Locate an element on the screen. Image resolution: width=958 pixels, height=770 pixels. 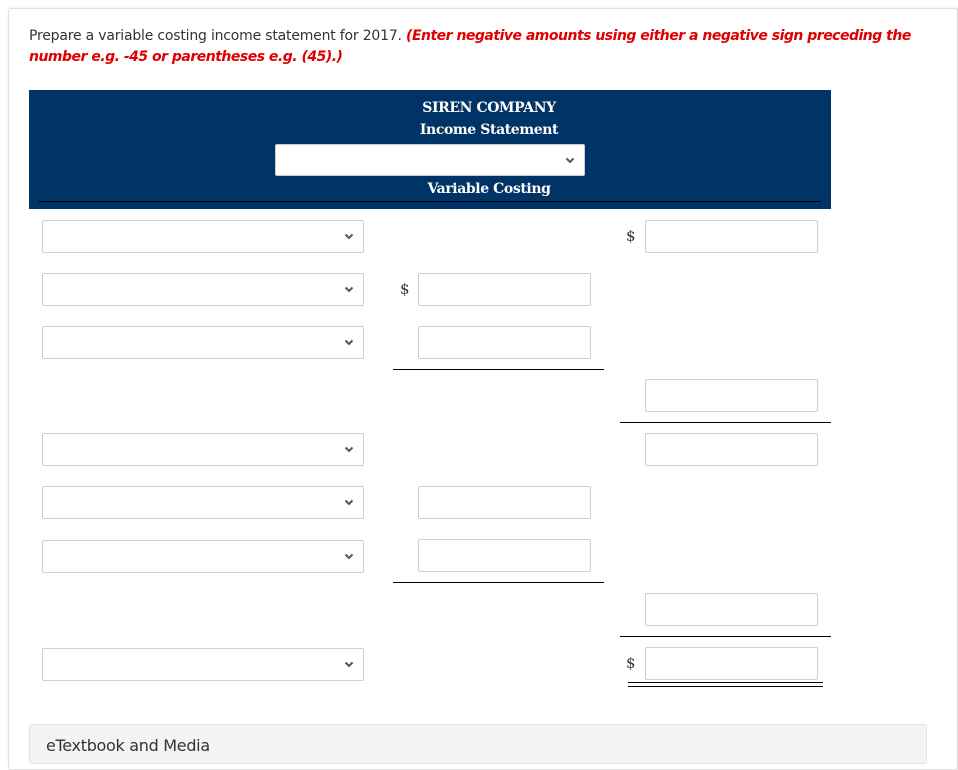
row-2-col1-input is located at coordinates (504, 289).